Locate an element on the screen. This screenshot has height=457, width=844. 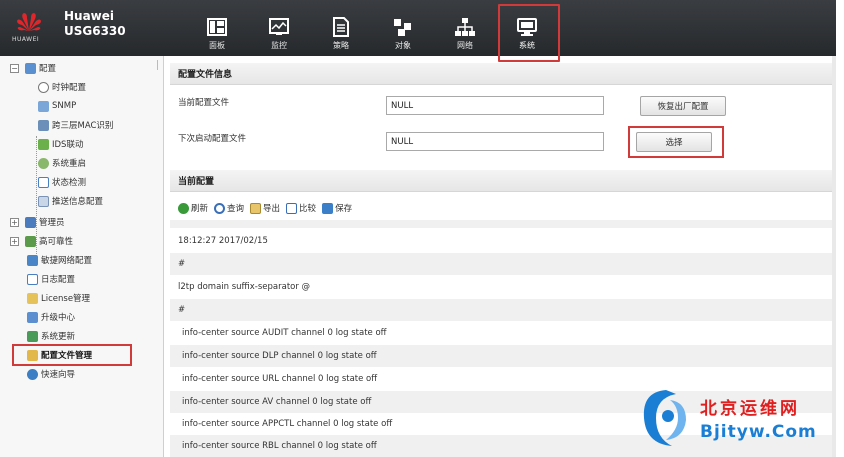
sidebar-item-log: 日志配置 is located at coordinates (51, 279).